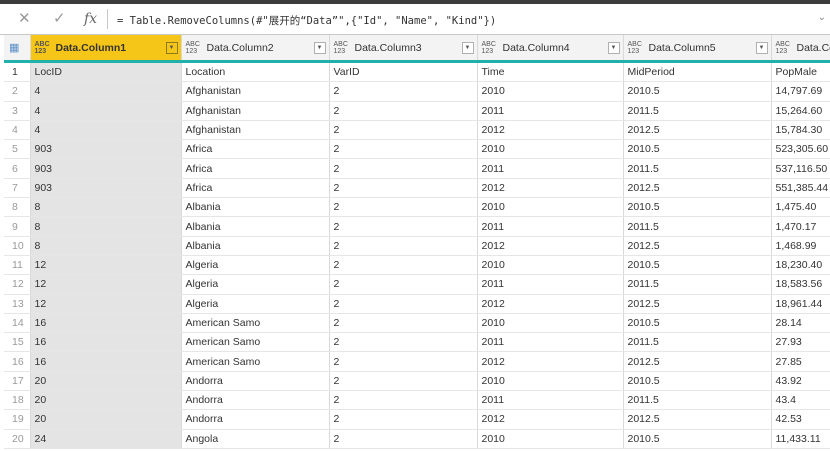 This screenshot has height=451, width=830. Describe the element at coordinates (800, 304) in the screenshot. I see `table-cell: 18,961.44` at that location.